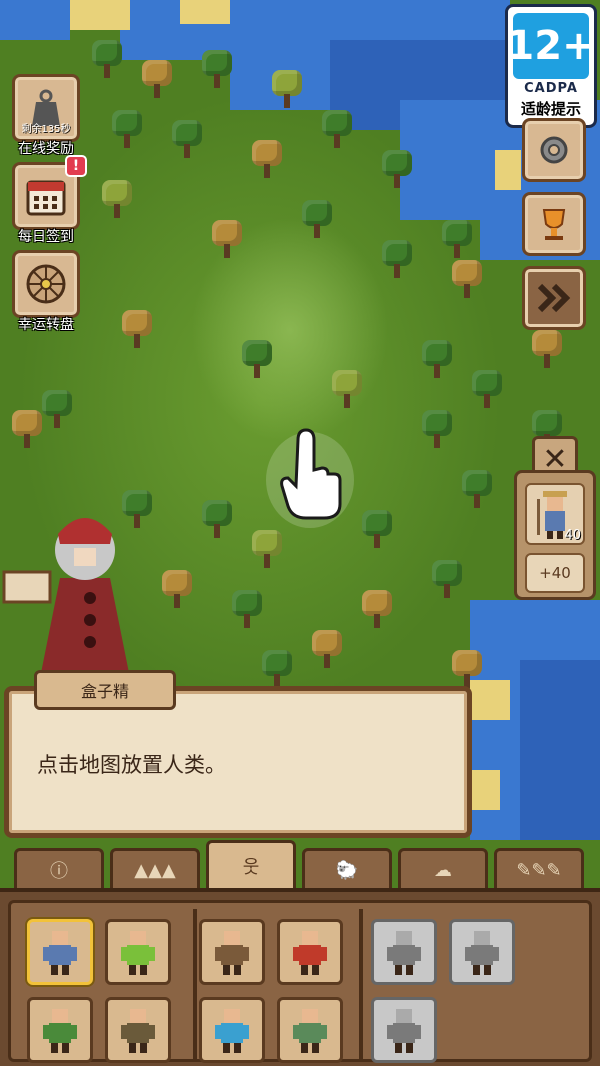  Describe the element at coordinates (300, 866) in the screenshot. I see `category-tabs: ⓘ ▲▲▲ 웃 🐑 ☁ ✎✎✎` at that location.